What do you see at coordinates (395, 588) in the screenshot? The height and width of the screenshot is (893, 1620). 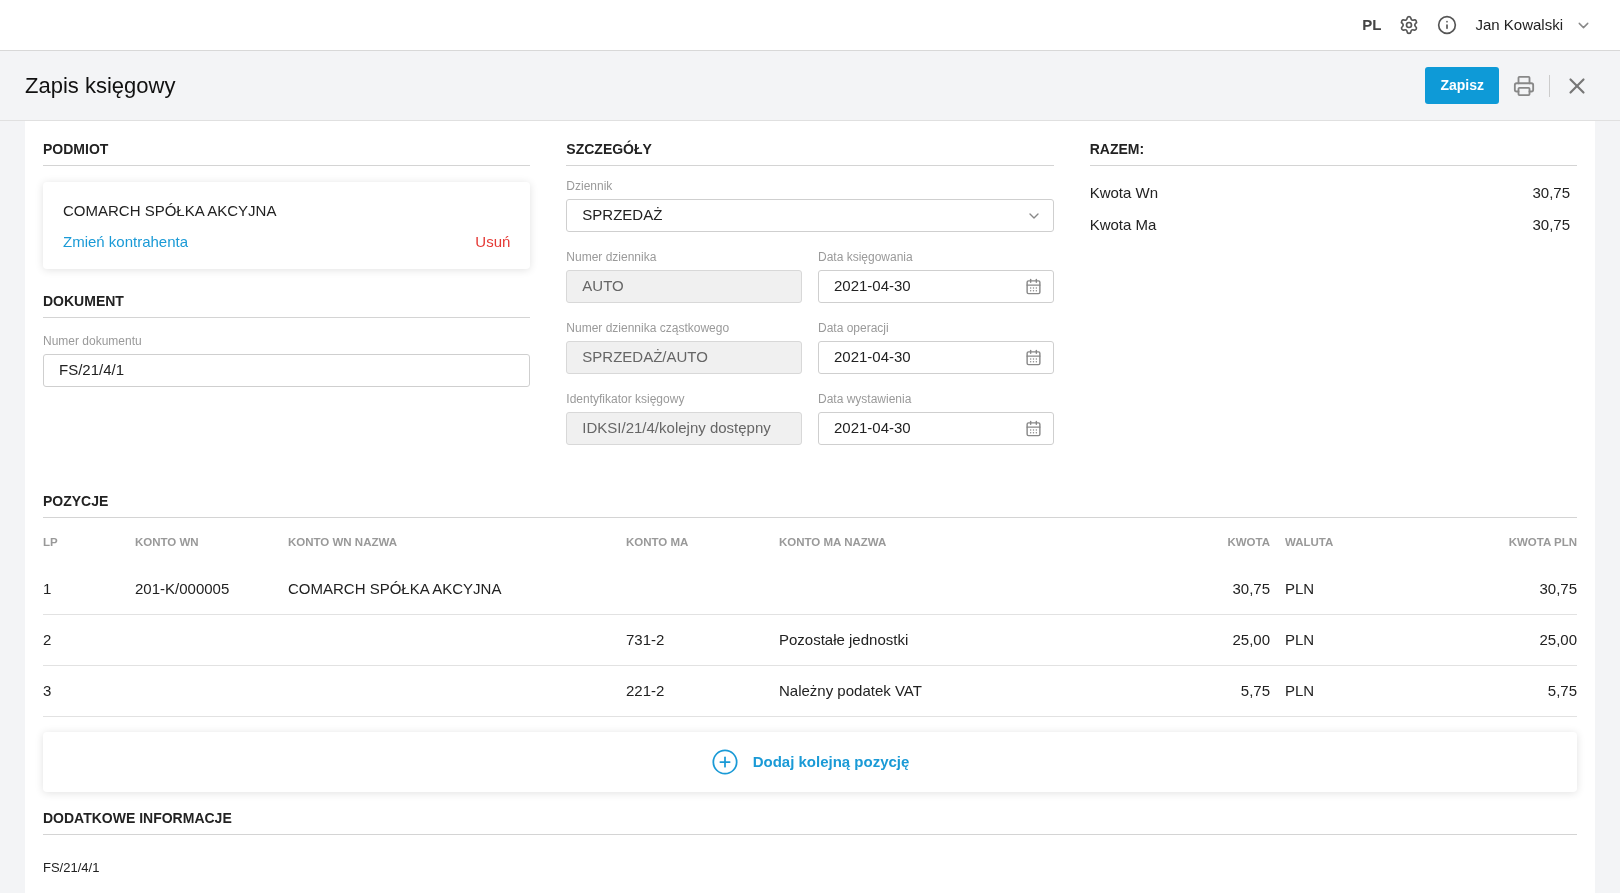 I see `table-cell: COMARCH SPÓŁKA AKCYJNA` at bounding box center [395, 588].